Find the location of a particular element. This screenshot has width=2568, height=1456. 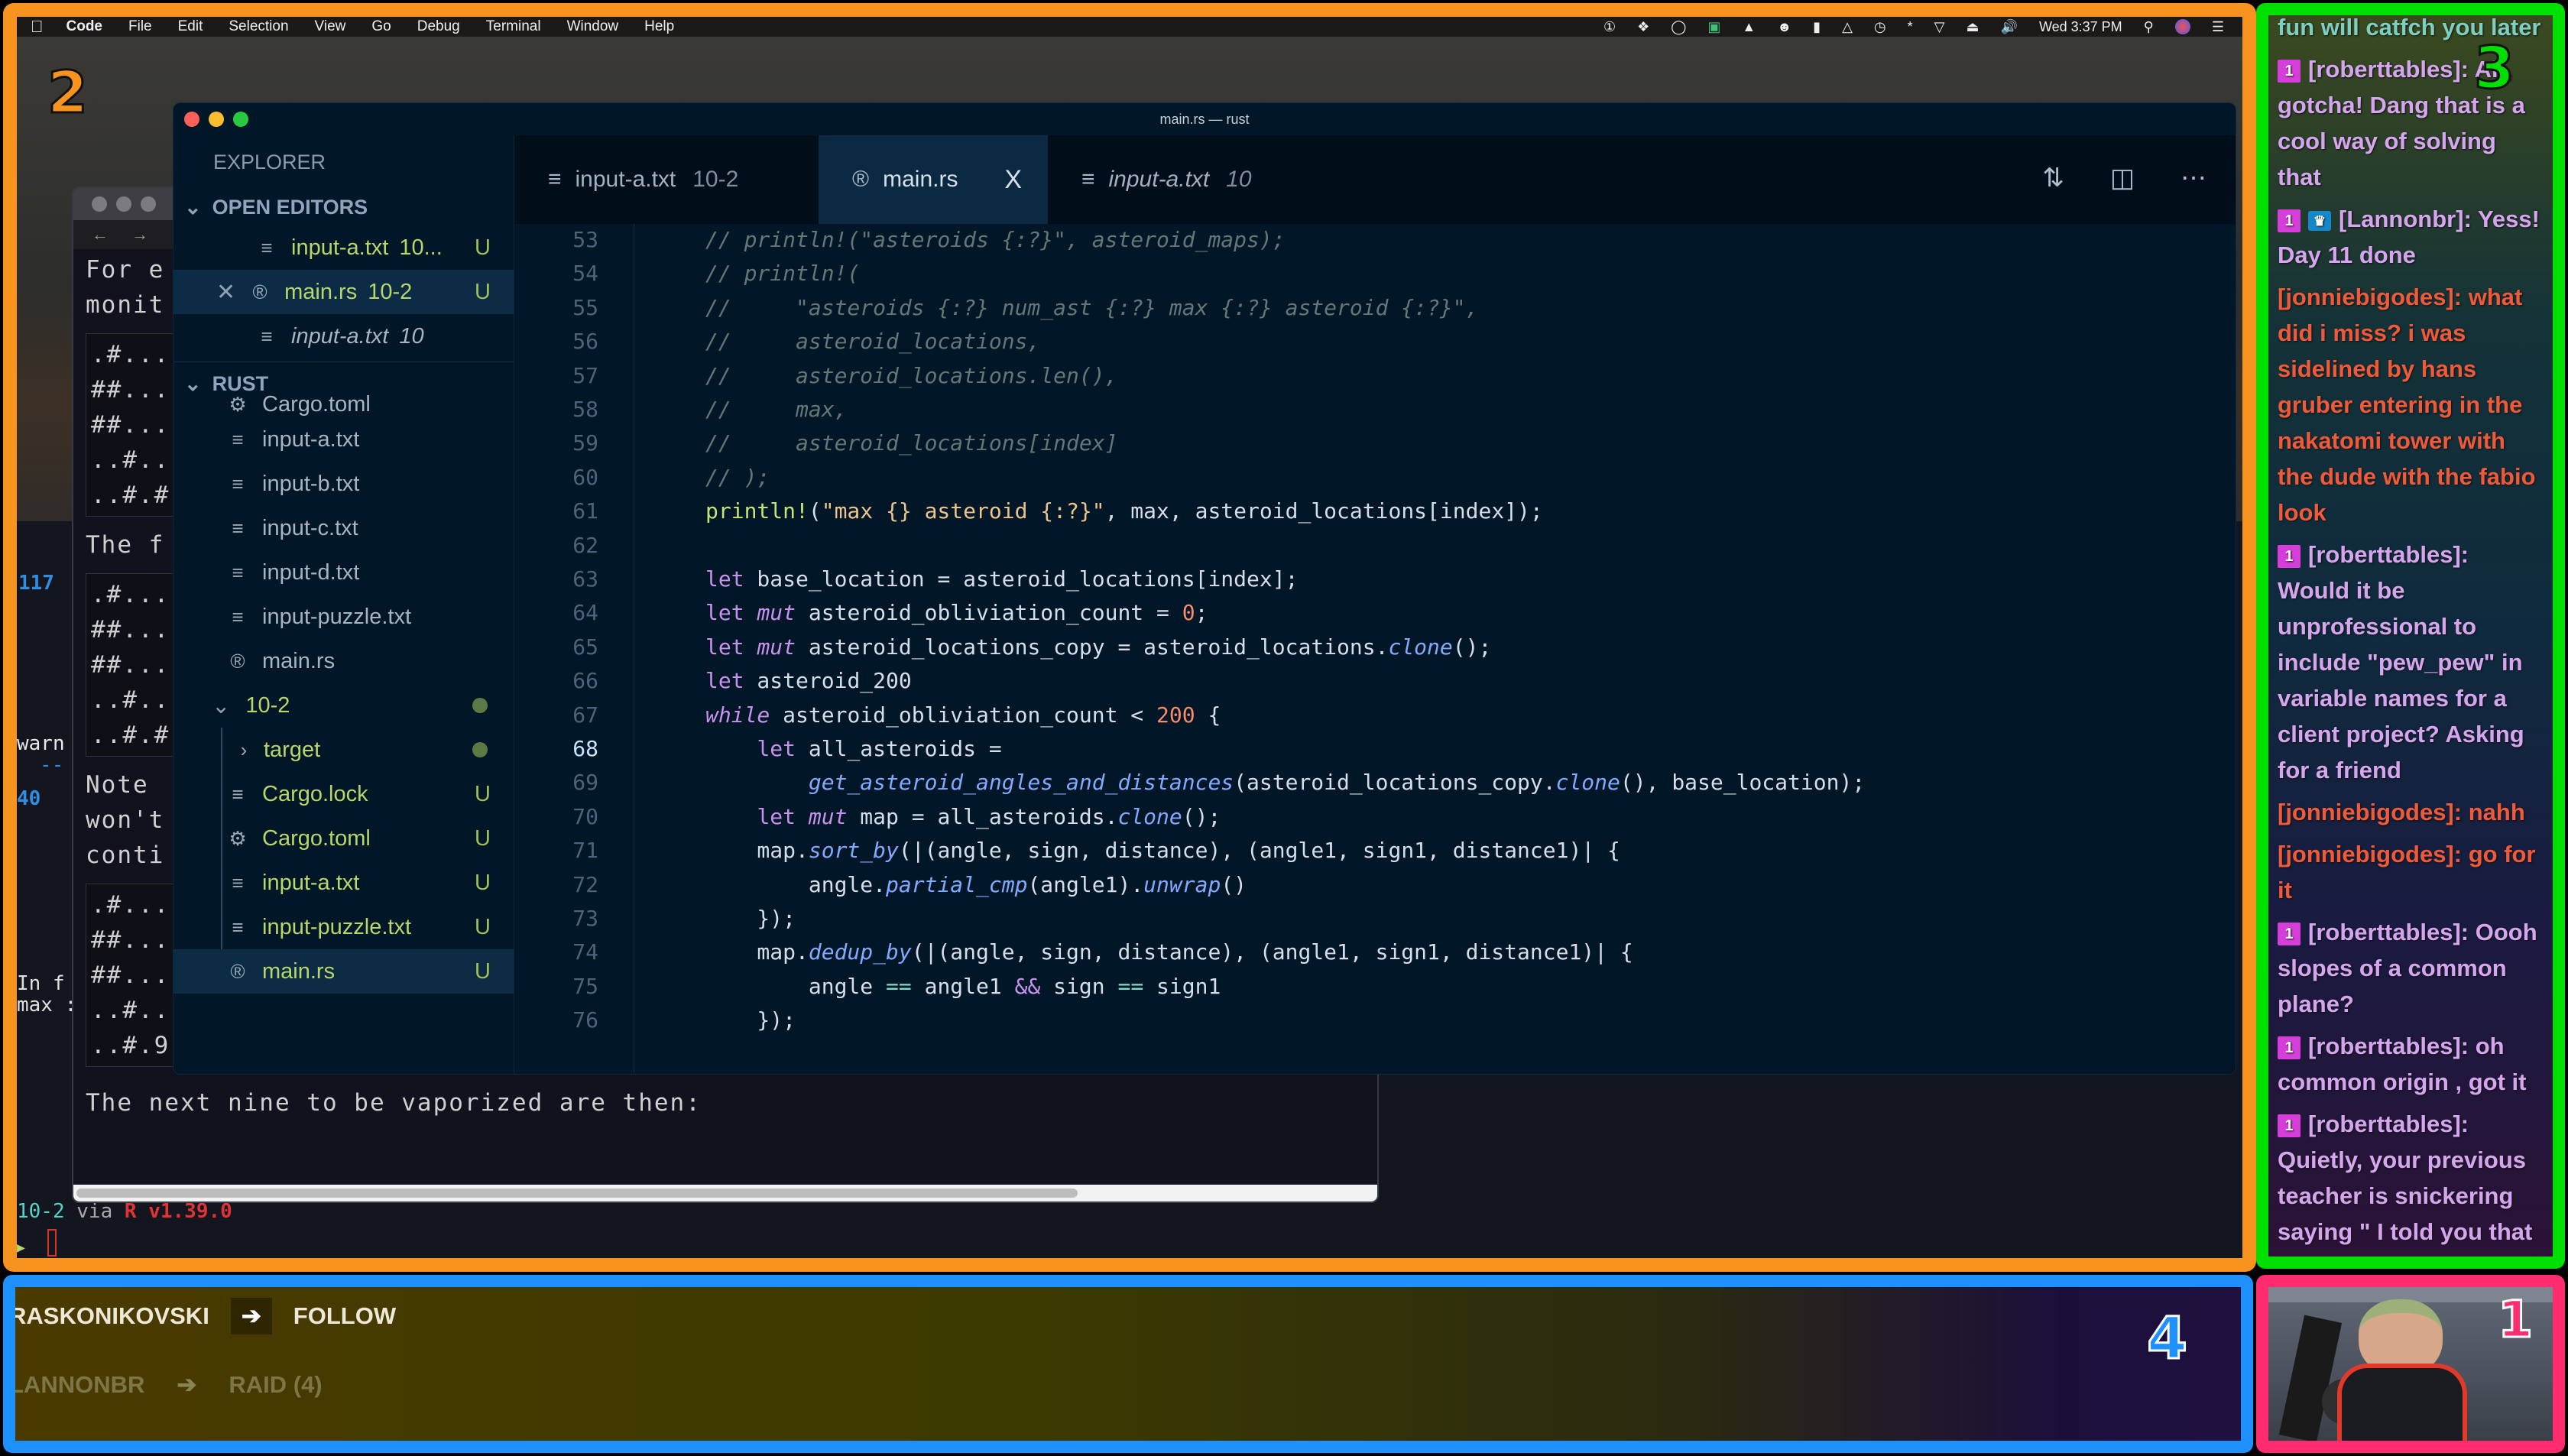

list-icon: ☰ is located at coordinates (2218, 27).